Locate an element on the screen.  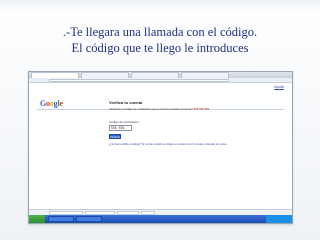
address-bar is located at coordinates (139, 80).